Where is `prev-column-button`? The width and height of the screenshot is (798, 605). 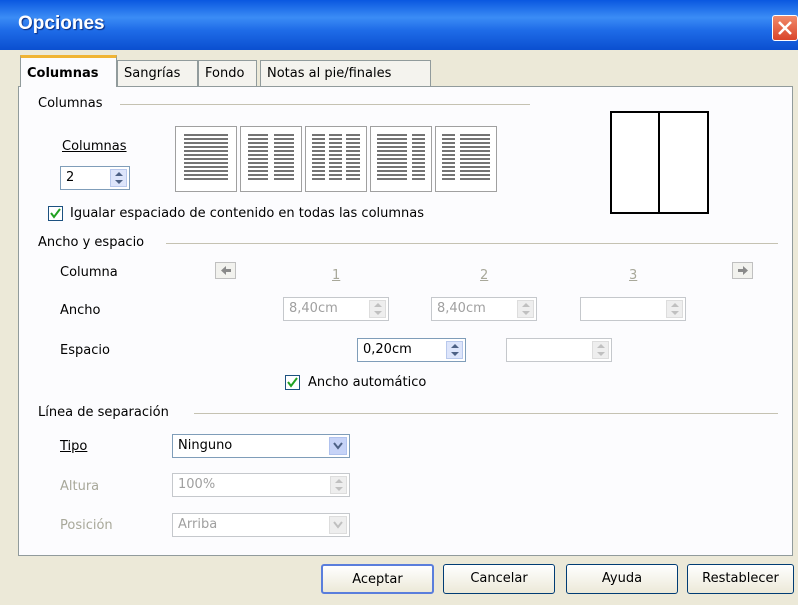
prev-column-button is located at coordinates (225, 270).